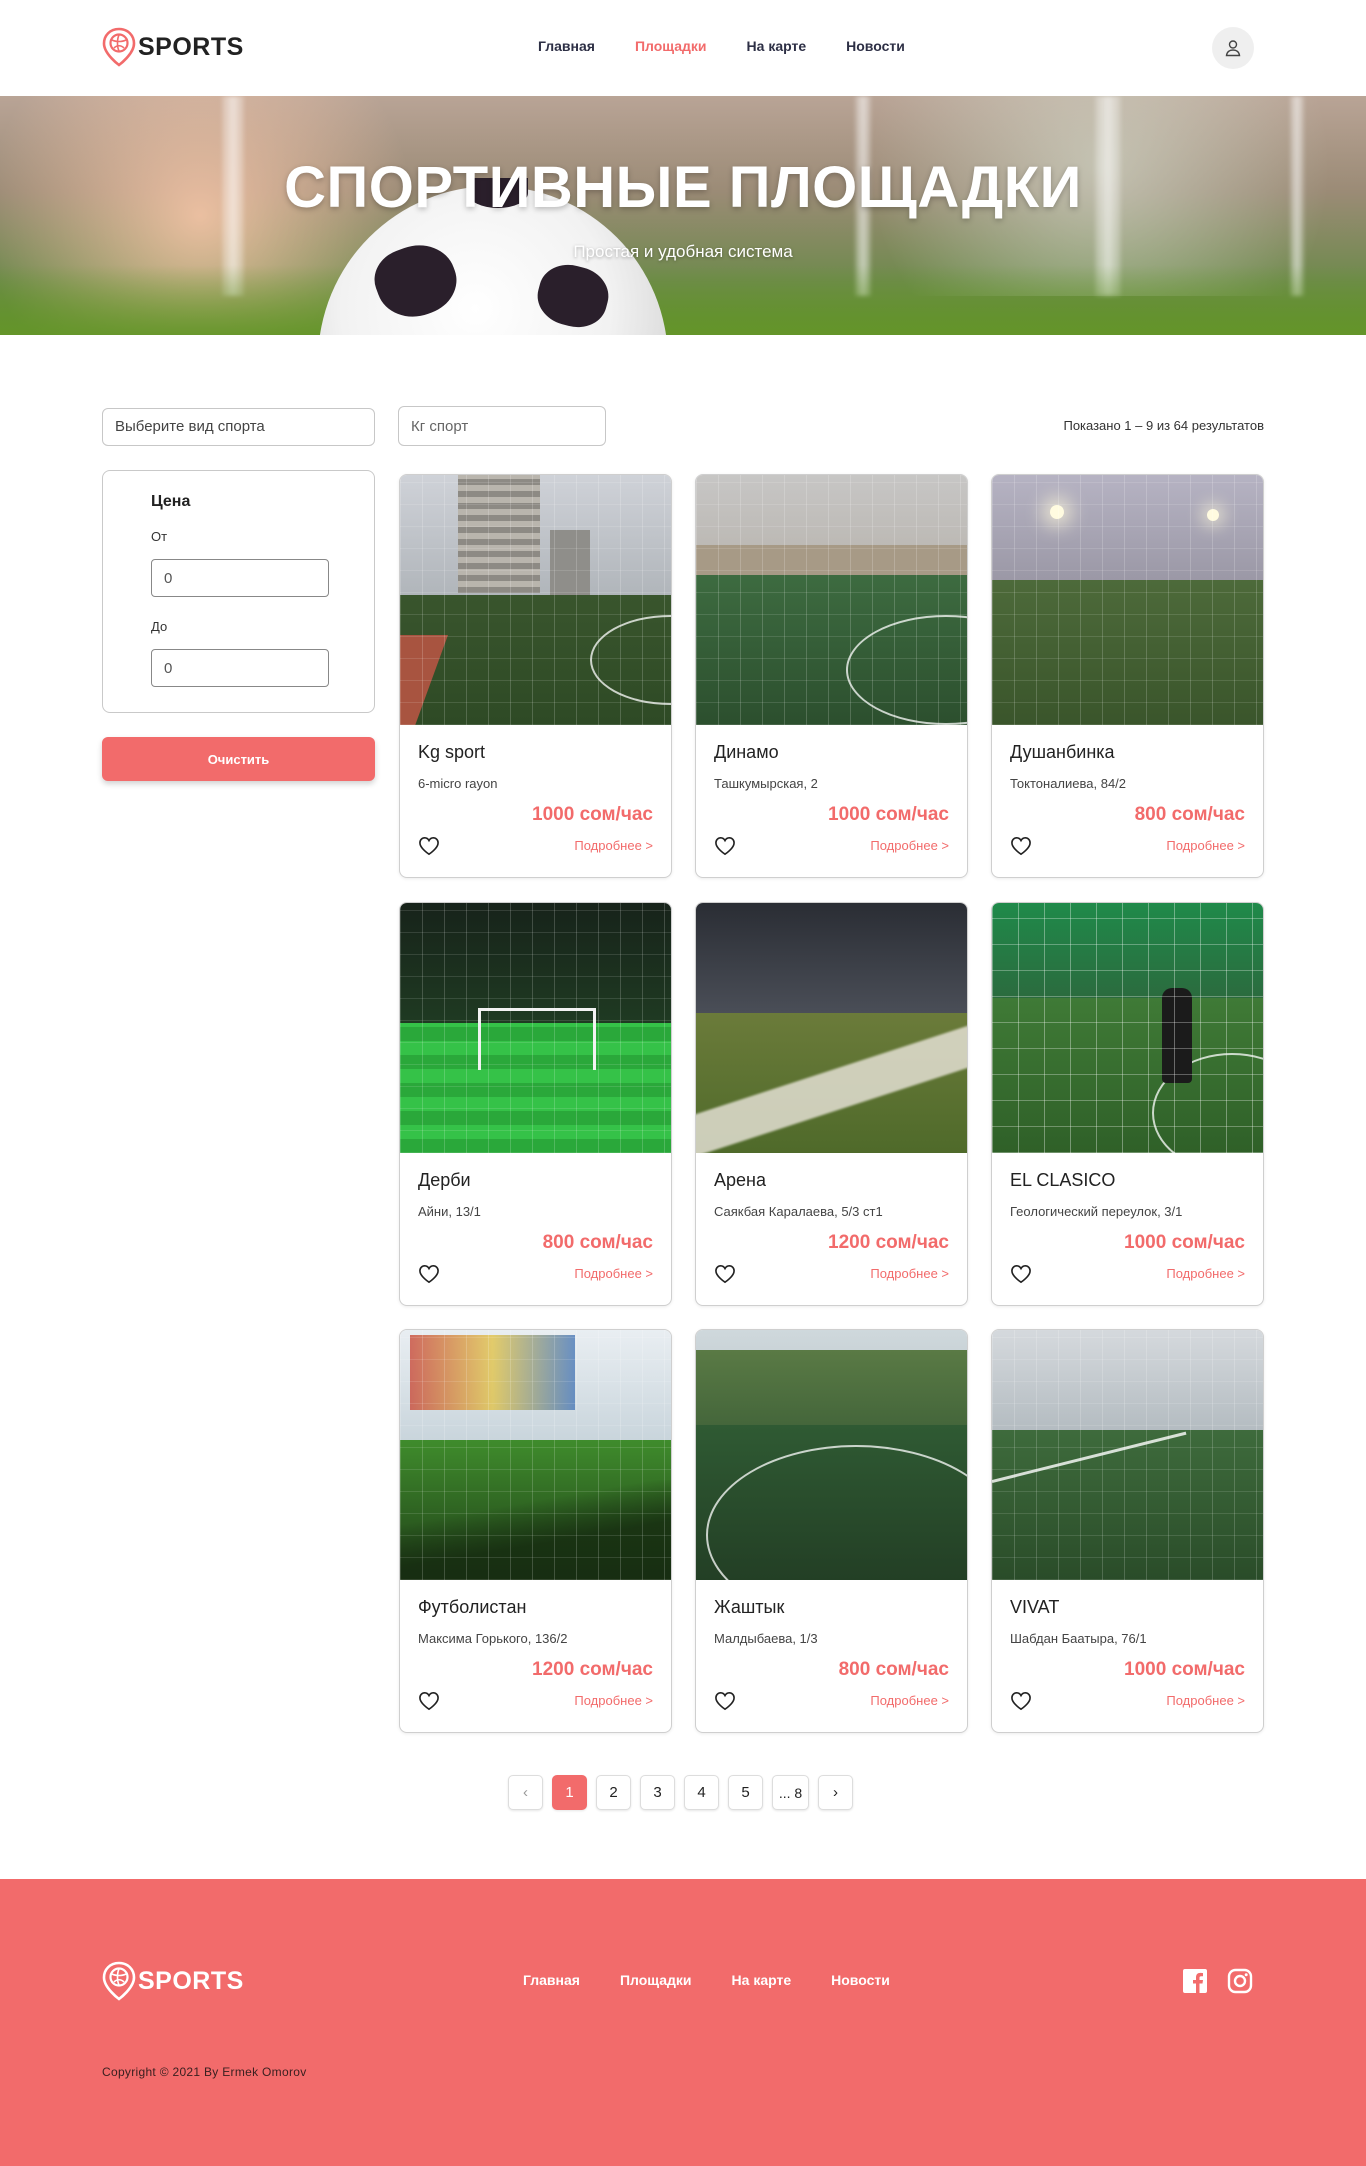  What do you see at coordinates (766, 1638) in the screenshot?
I see `venue-address: Малдыбаева, 1/3` at bounding box center [766, 1638].